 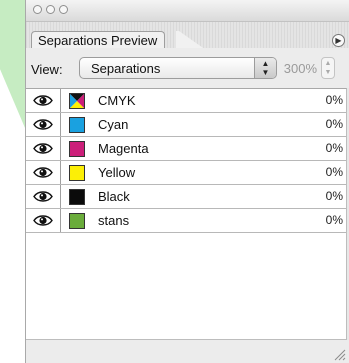 What do you see at coordinates (328, 68) in the screenshot?
I see `zoom-stepper: ▲ ▼` at bounding box center [328, 68].